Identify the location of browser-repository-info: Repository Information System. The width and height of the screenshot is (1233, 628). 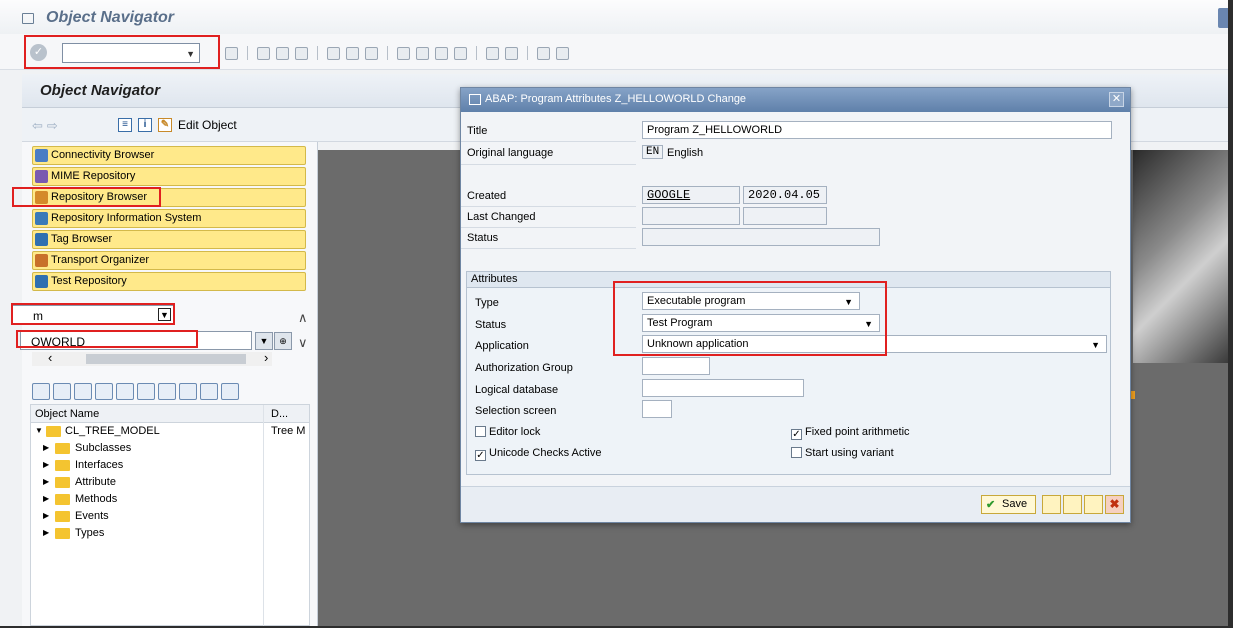
(169, 218).